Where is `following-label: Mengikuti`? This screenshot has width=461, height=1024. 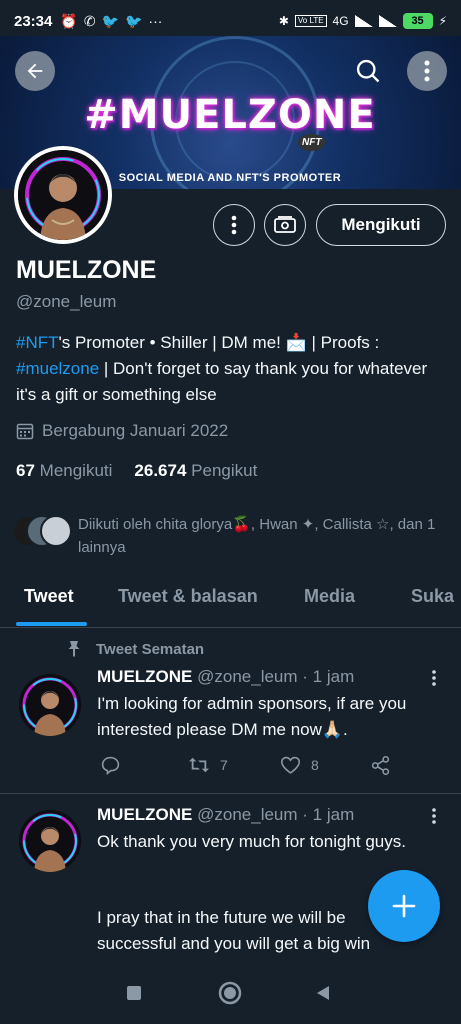
following-label: Mengikuti is located at coordinates (76, 470).